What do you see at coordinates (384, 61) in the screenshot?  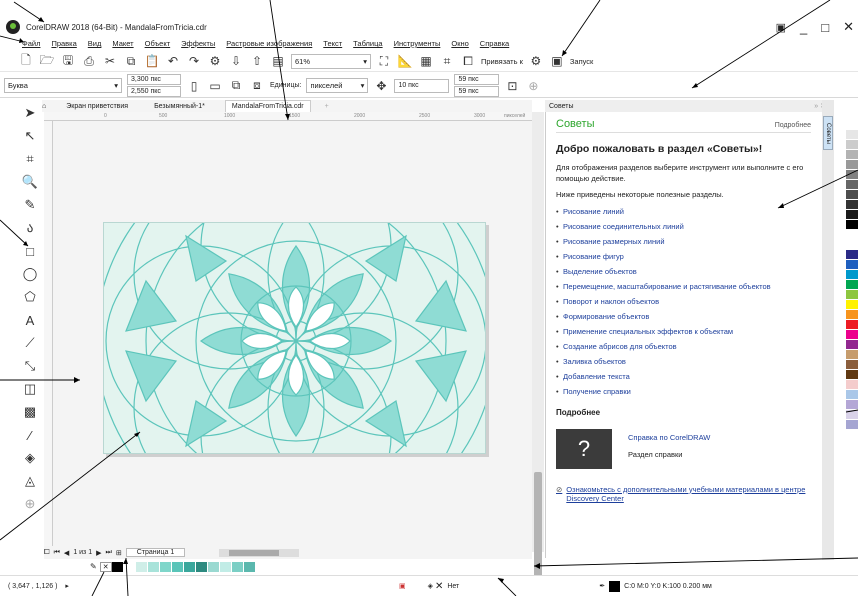 I see `full-screen-icon: ⛶` at bounding box center [384, 61].